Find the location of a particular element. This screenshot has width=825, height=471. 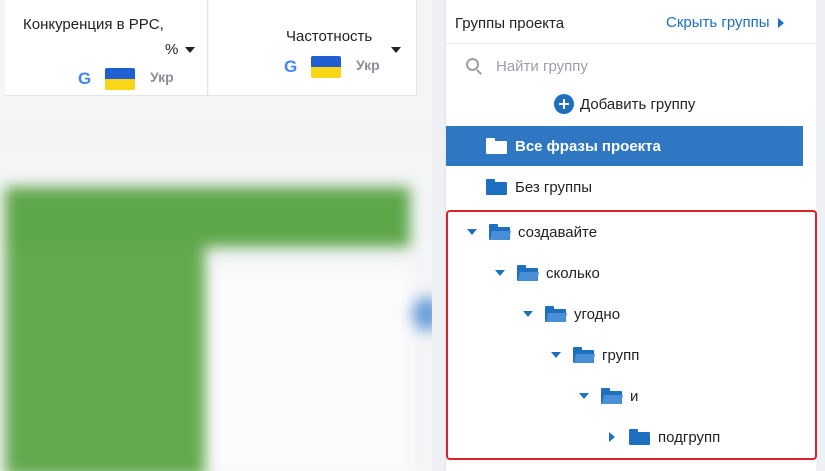

column-title: Конкуренция в PPC, is located at coordinates (93, 24).